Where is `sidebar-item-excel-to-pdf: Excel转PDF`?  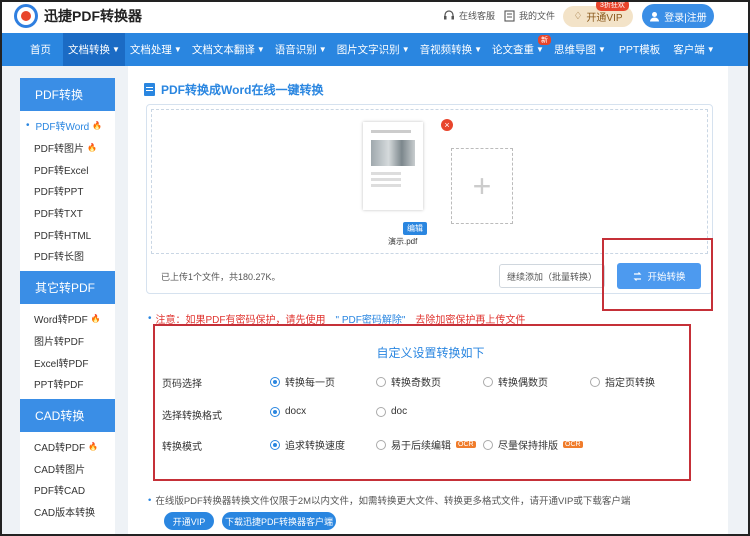 sidebar-item-excel-to-pdf: Excel转PDF is located at coordinates (67, 362).